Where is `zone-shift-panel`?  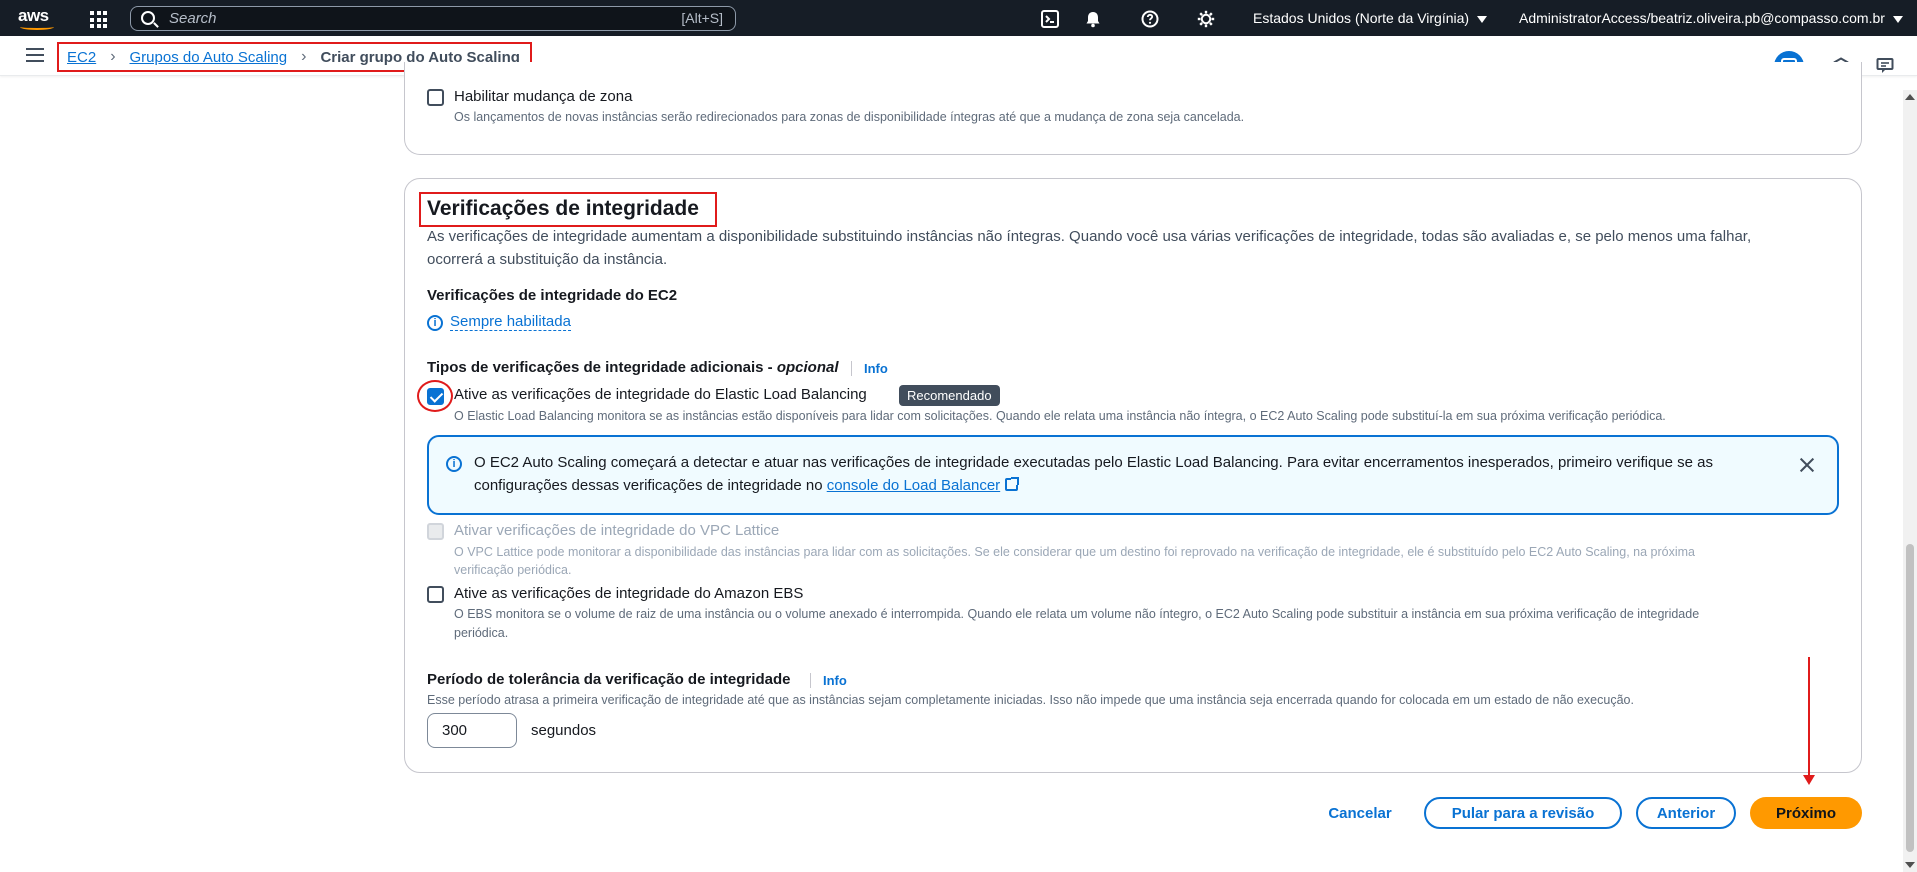 zone-shift-panel is located at coordinates (1133, 108).